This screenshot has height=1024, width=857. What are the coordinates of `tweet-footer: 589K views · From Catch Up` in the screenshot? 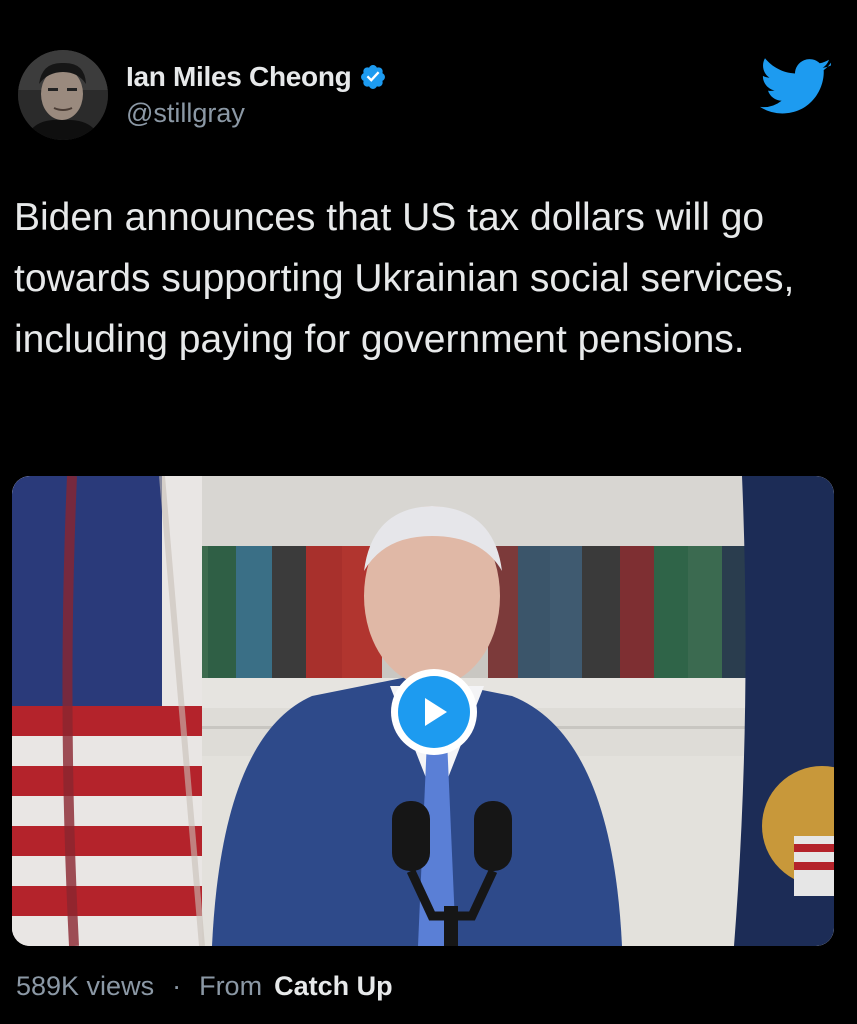 It's located at (204, 986).